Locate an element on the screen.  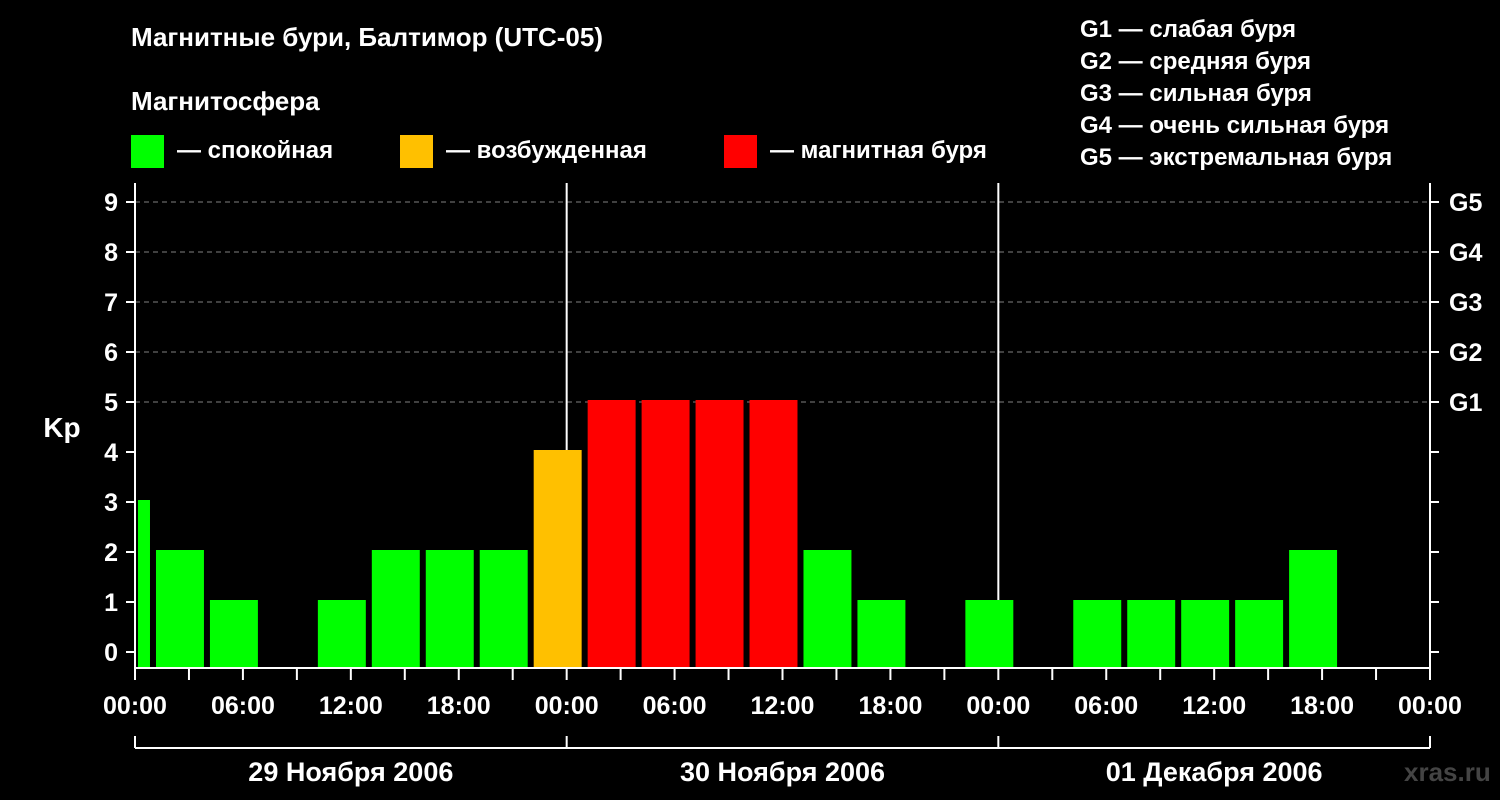
y-tick-label: 4 is located at coordinates (111, 453).